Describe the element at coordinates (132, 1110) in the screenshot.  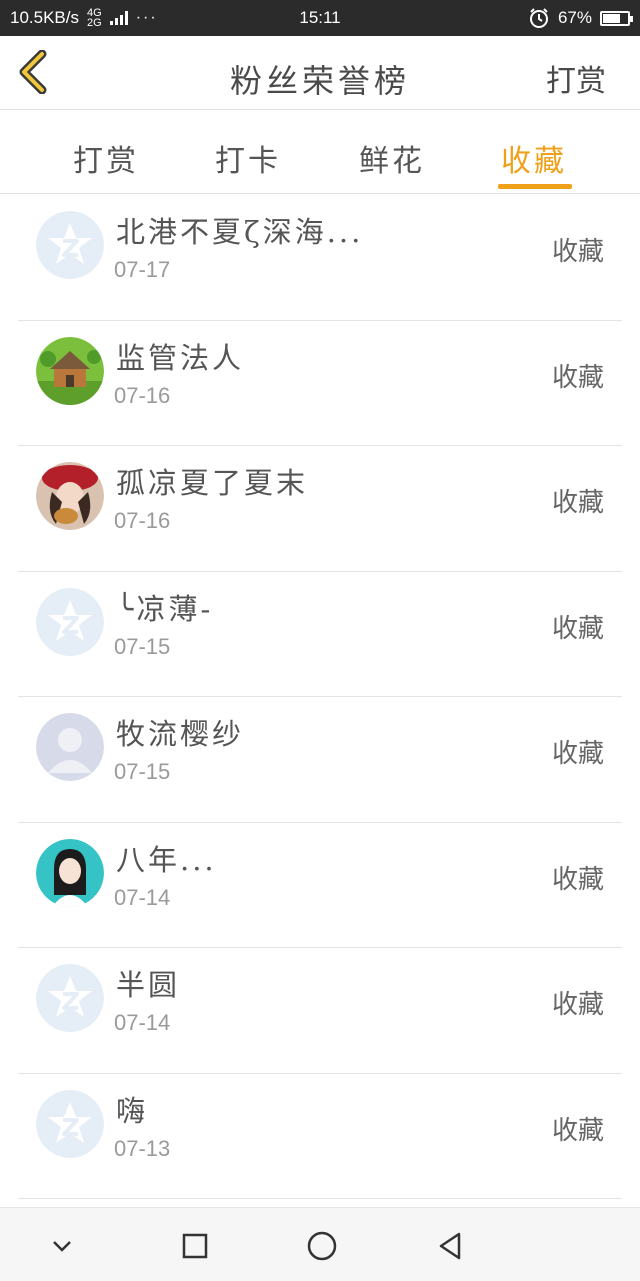
I see `fan-name: 嗨` at that location.